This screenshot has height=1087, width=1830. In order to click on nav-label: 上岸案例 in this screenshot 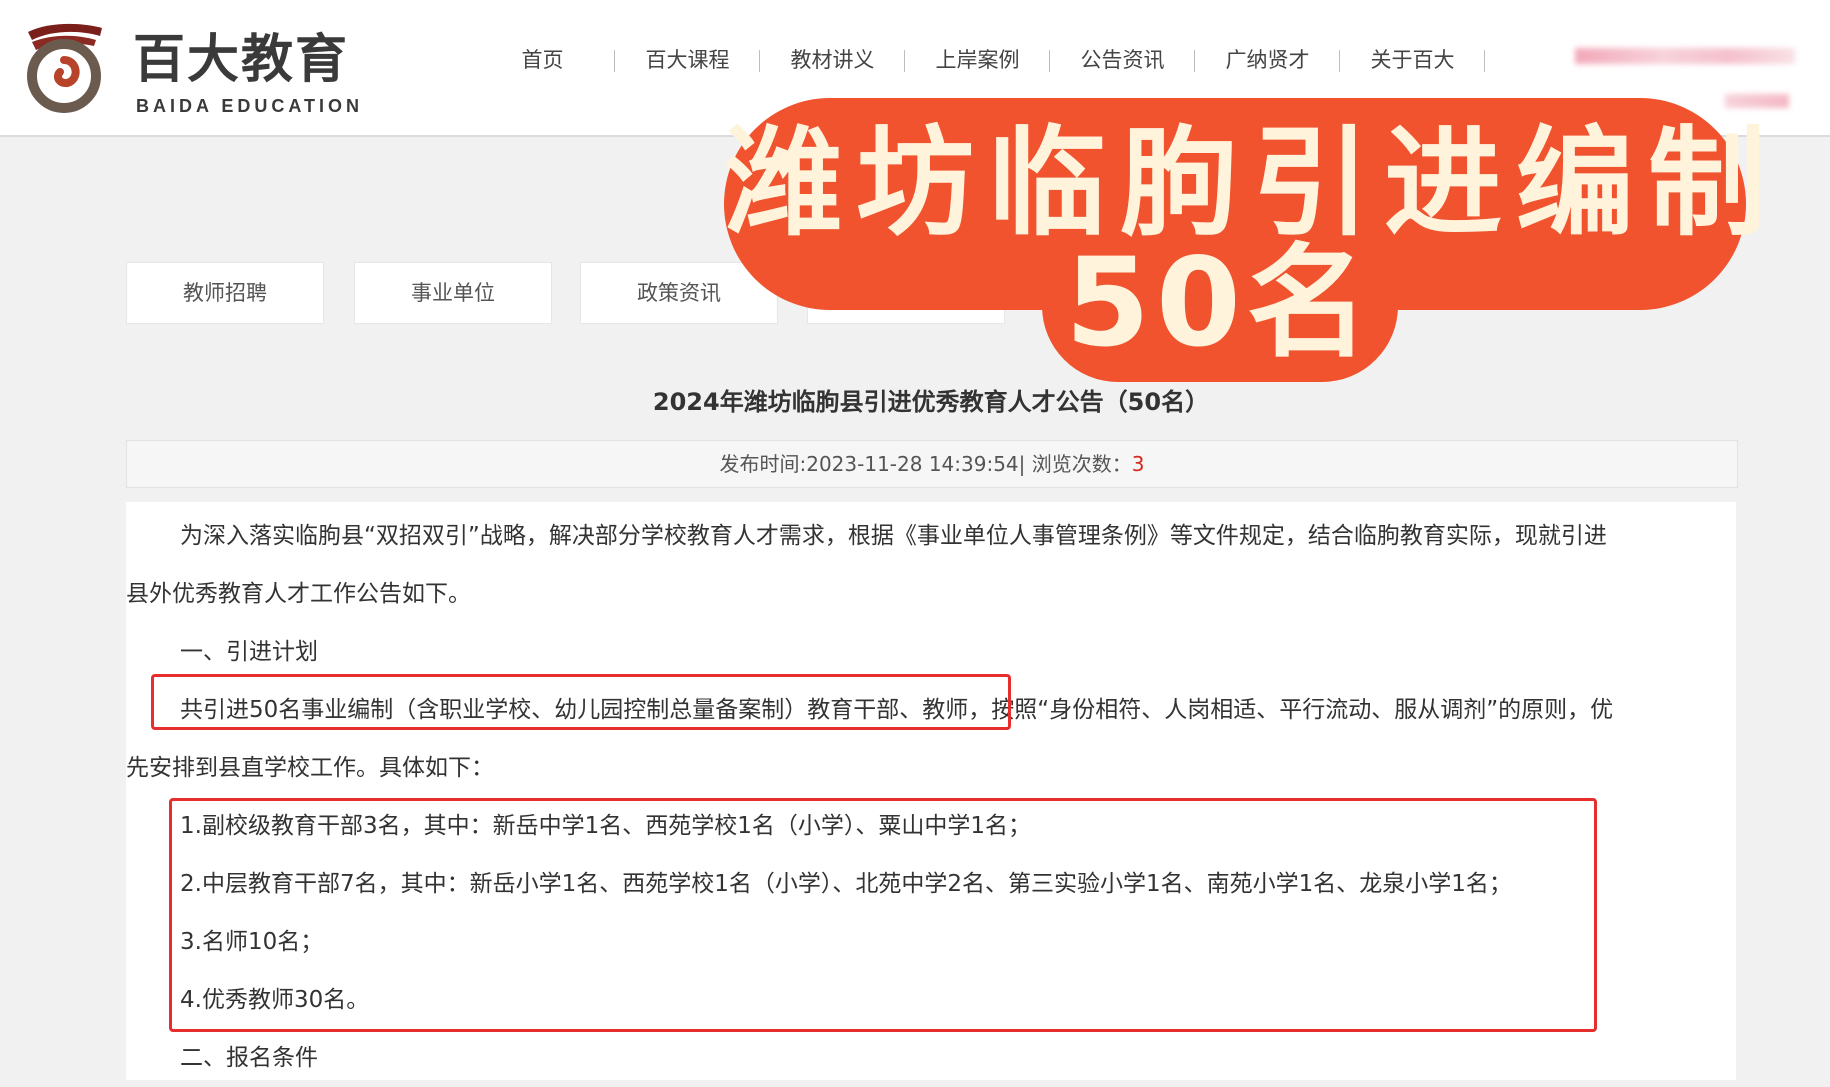, I will do `click(977, 60)`.